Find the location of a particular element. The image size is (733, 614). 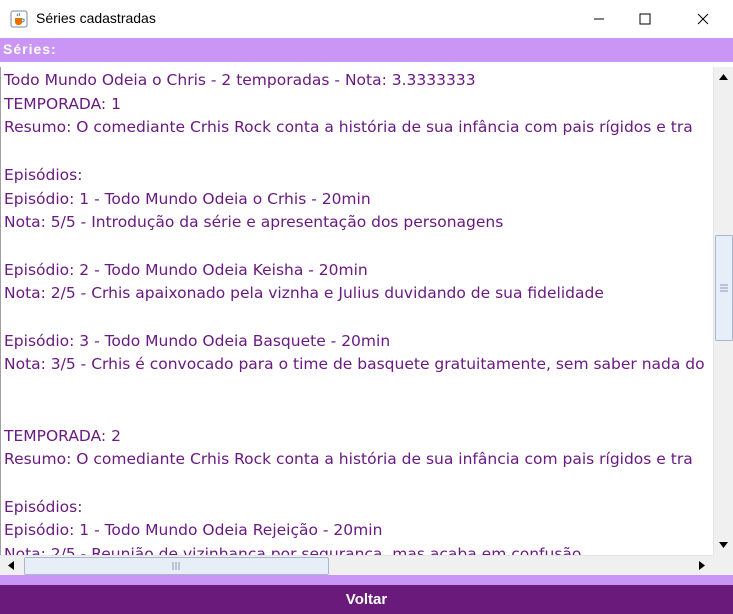

maximize-button is located at coordinates (645, 19).